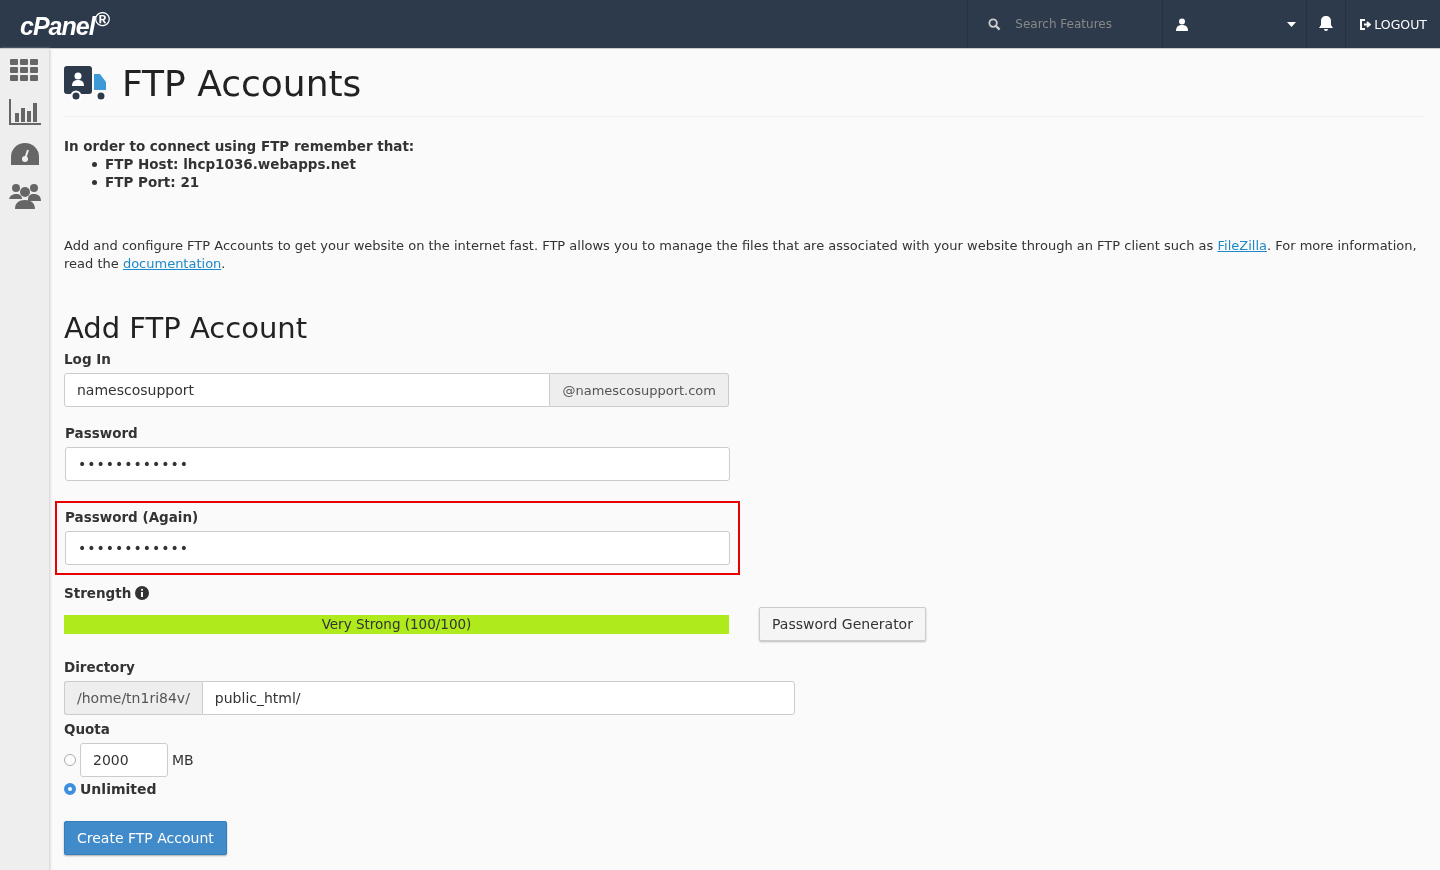  Describe the element at coordinates (98, 593) in the screenshot. I see `field-label: Strength` at that location.